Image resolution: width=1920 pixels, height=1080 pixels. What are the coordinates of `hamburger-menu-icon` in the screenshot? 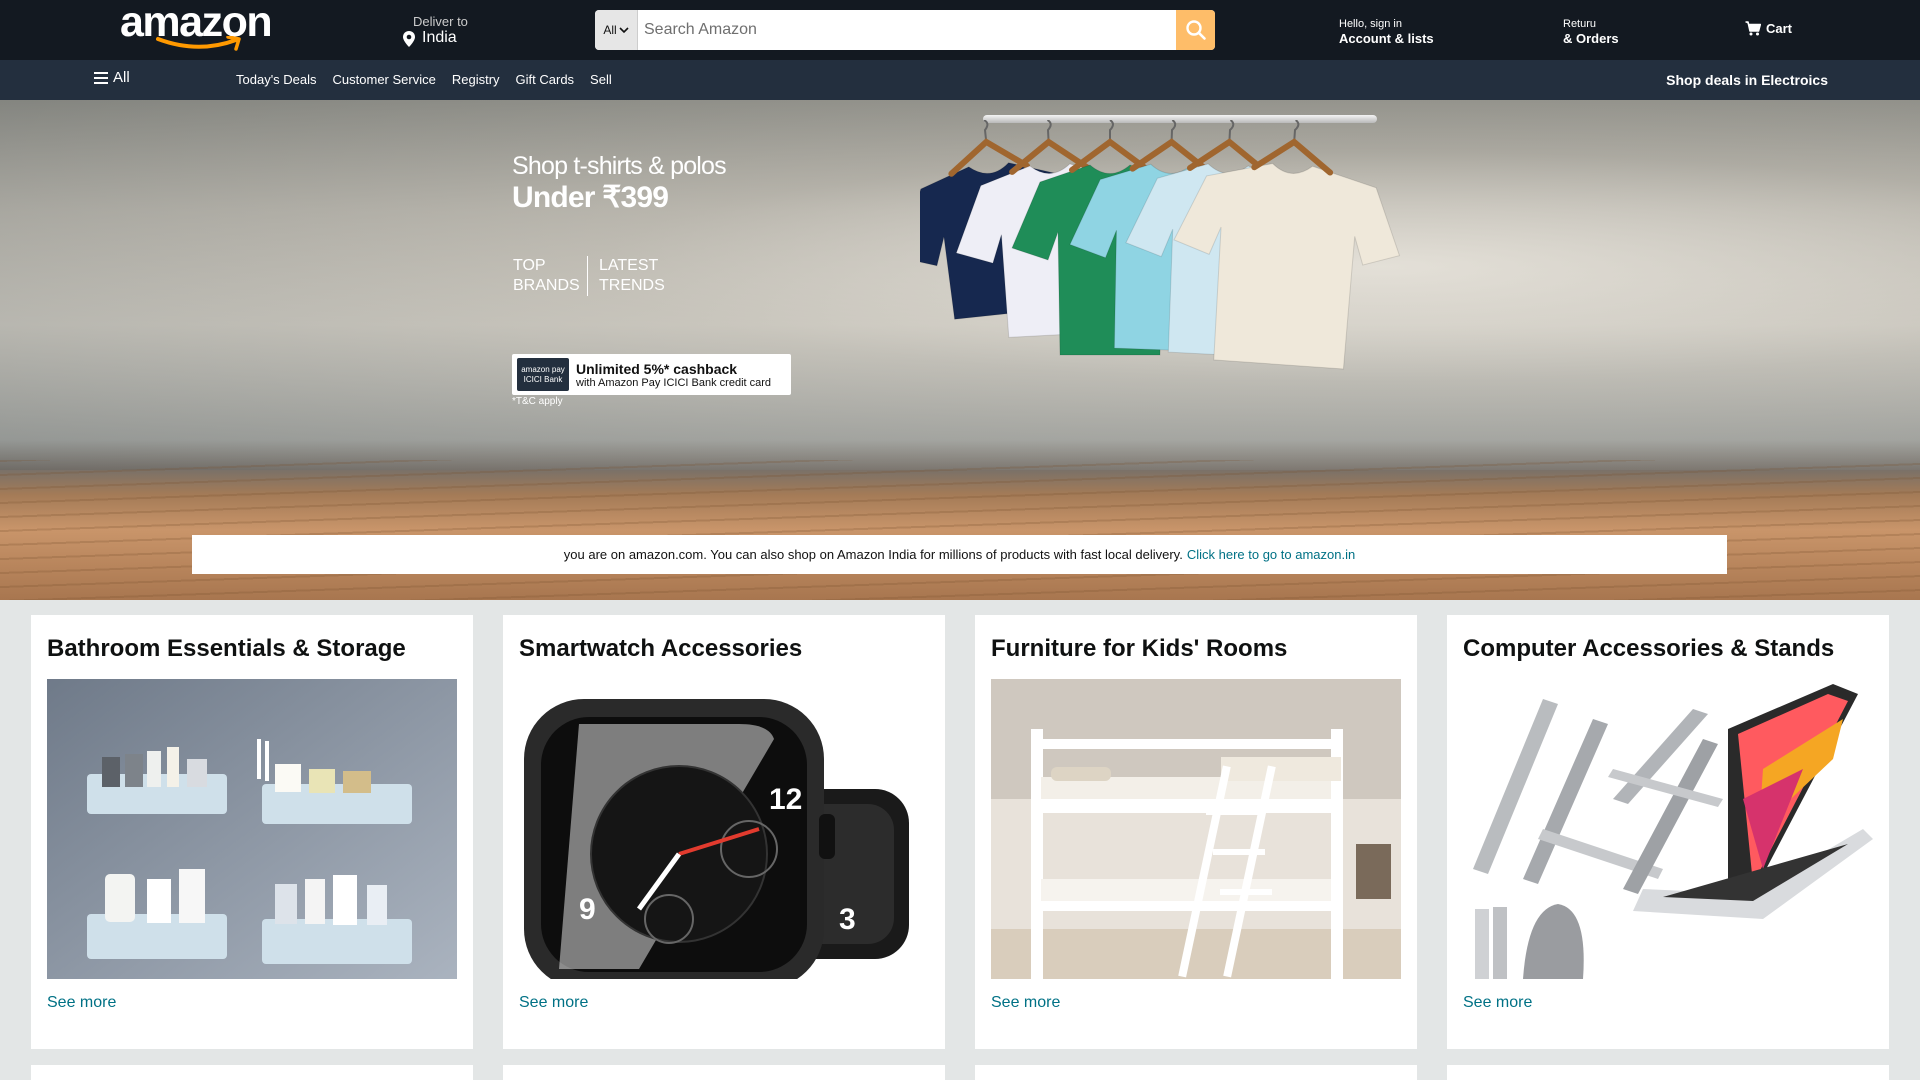 It's located at (101, 77).